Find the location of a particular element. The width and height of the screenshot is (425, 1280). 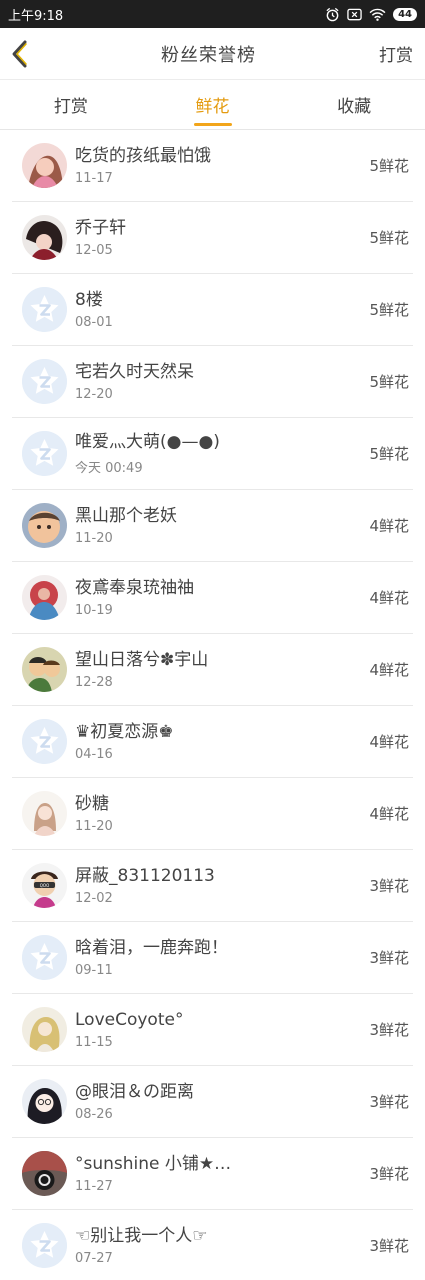

list-item: 夜鳶奉泉珫䄂䄂 10-19 4鲜花 is located at coordinates (212, 598).